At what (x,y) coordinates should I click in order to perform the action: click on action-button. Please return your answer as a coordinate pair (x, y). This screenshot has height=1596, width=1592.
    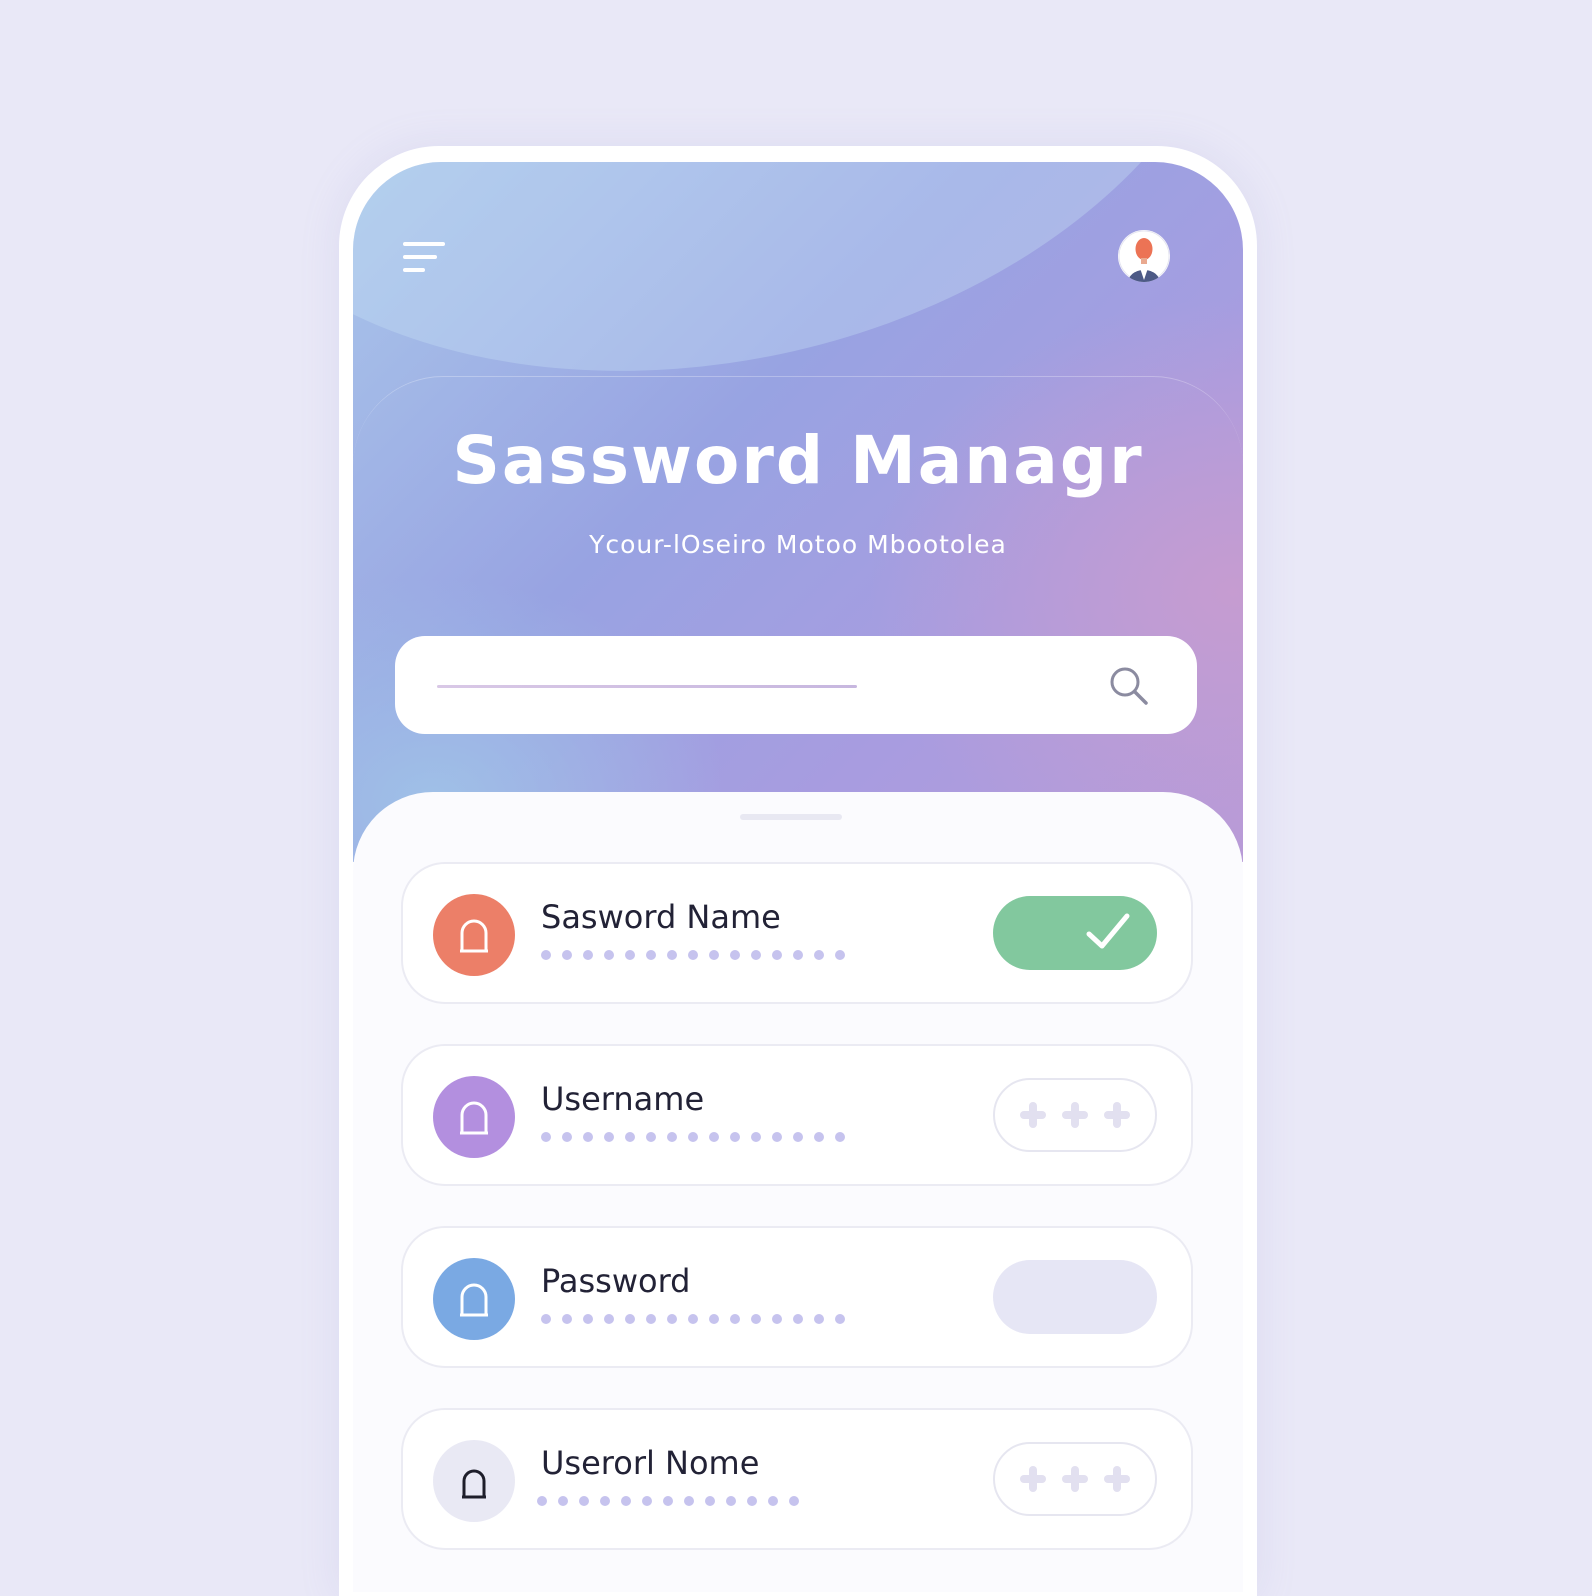
    Looking at the image, I should click on (1075, 1297).